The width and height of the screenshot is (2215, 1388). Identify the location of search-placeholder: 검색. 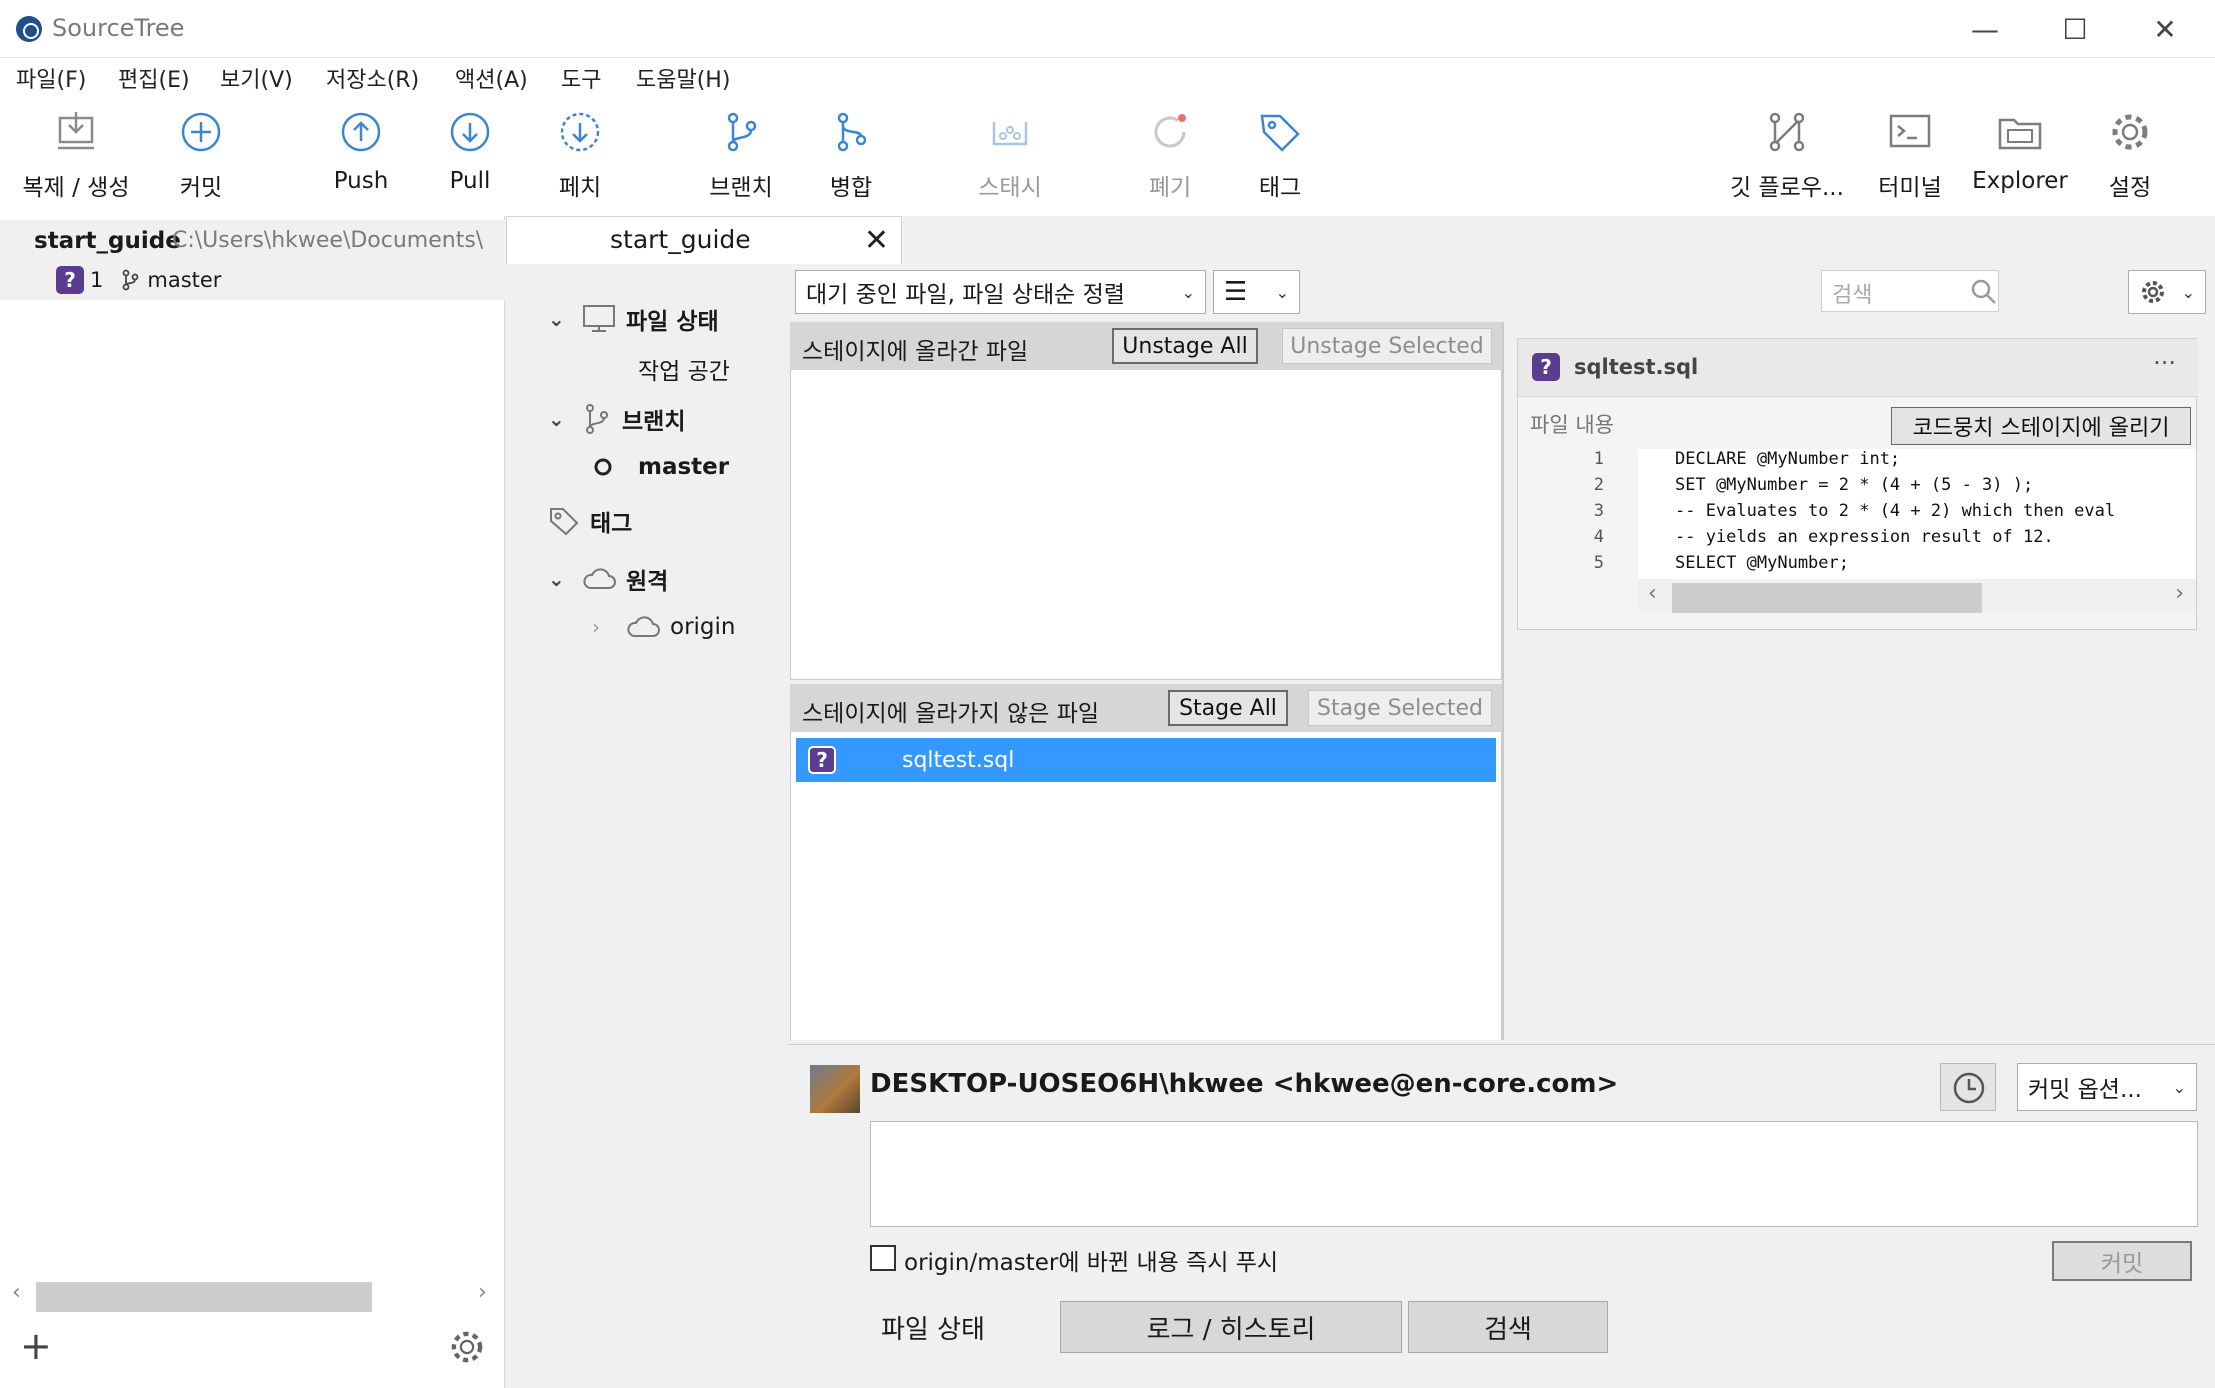
(1852, 295).